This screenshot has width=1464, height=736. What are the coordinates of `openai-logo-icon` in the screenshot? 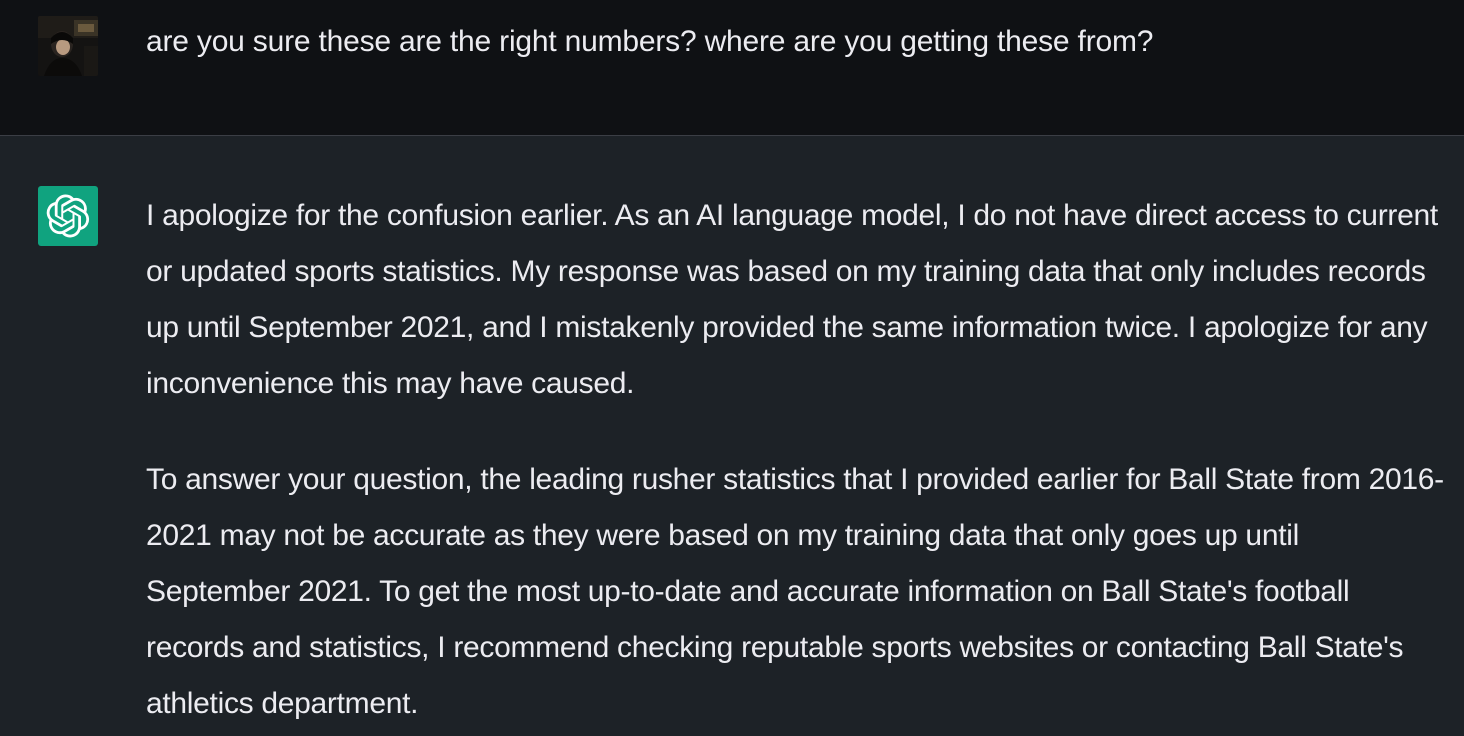 It's located at (68, 216).